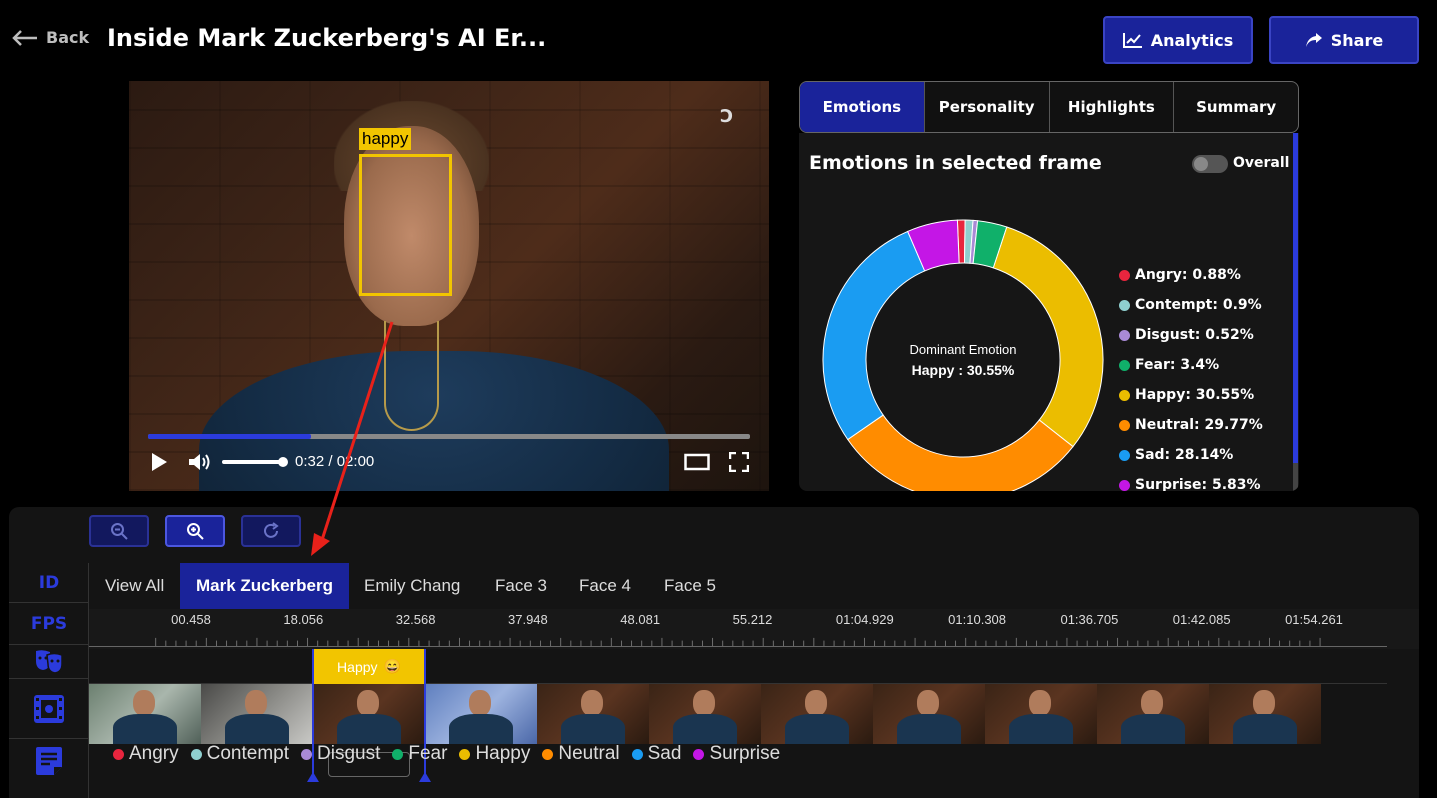 This screenshot has width=1437, height=798. What do you see at coordinates (425, 777) in the screenshot?
I see `selection-end-handle` at bounding box center [425, 777].